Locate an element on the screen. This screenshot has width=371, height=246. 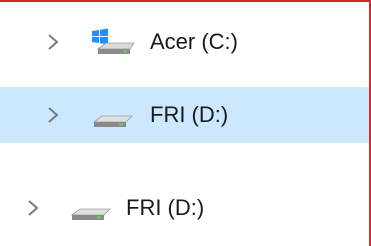
windows-drive-icon is located at coordinates (113, 42).